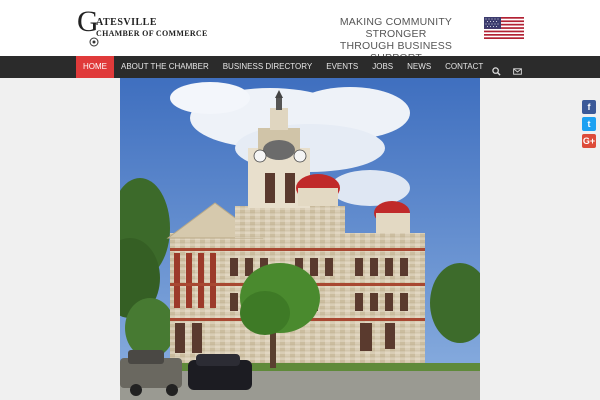  What do you see at coordinates (496, 69) in the screenshot?
I see `search-icon` at bounding box center [496, 69].